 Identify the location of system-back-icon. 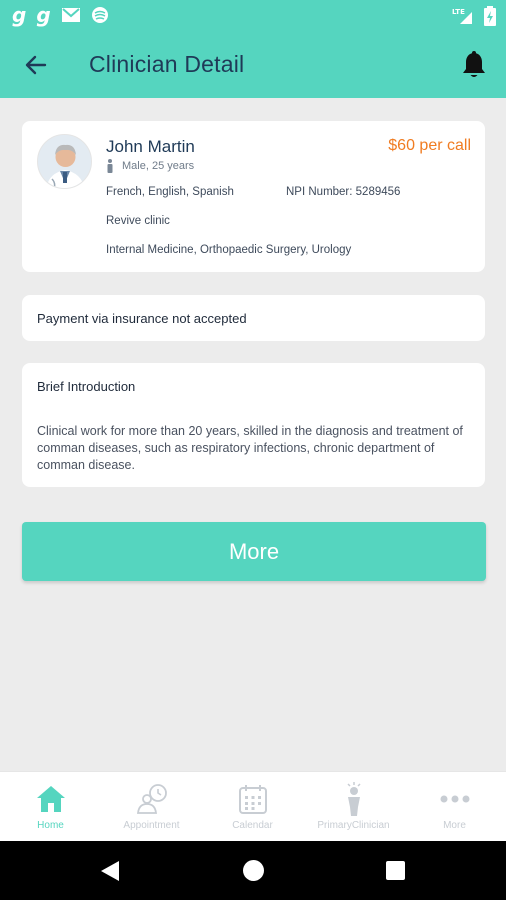
(110, 871).